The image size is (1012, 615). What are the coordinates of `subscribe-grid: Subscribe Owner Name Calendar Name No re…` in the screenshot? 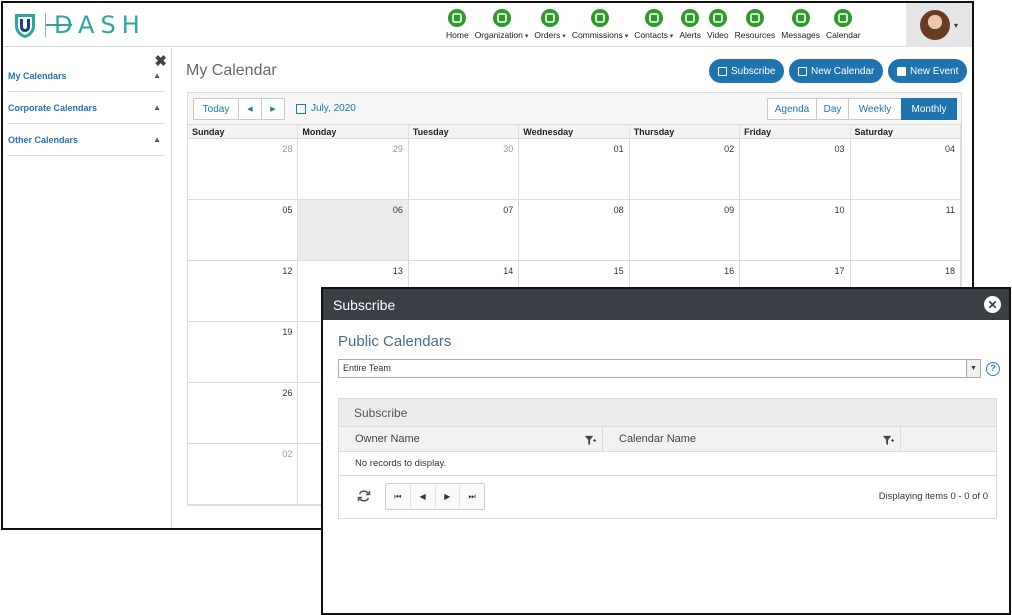 It's located at (667, 458).